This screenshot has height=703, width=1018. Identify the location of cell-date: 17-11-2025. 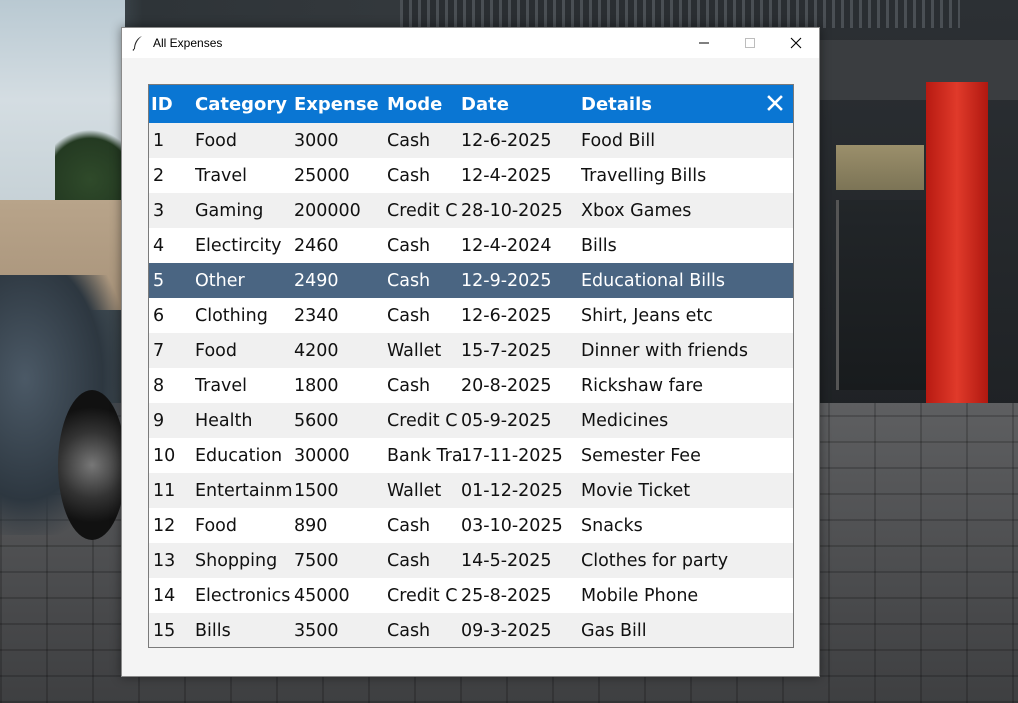
(512, 455).